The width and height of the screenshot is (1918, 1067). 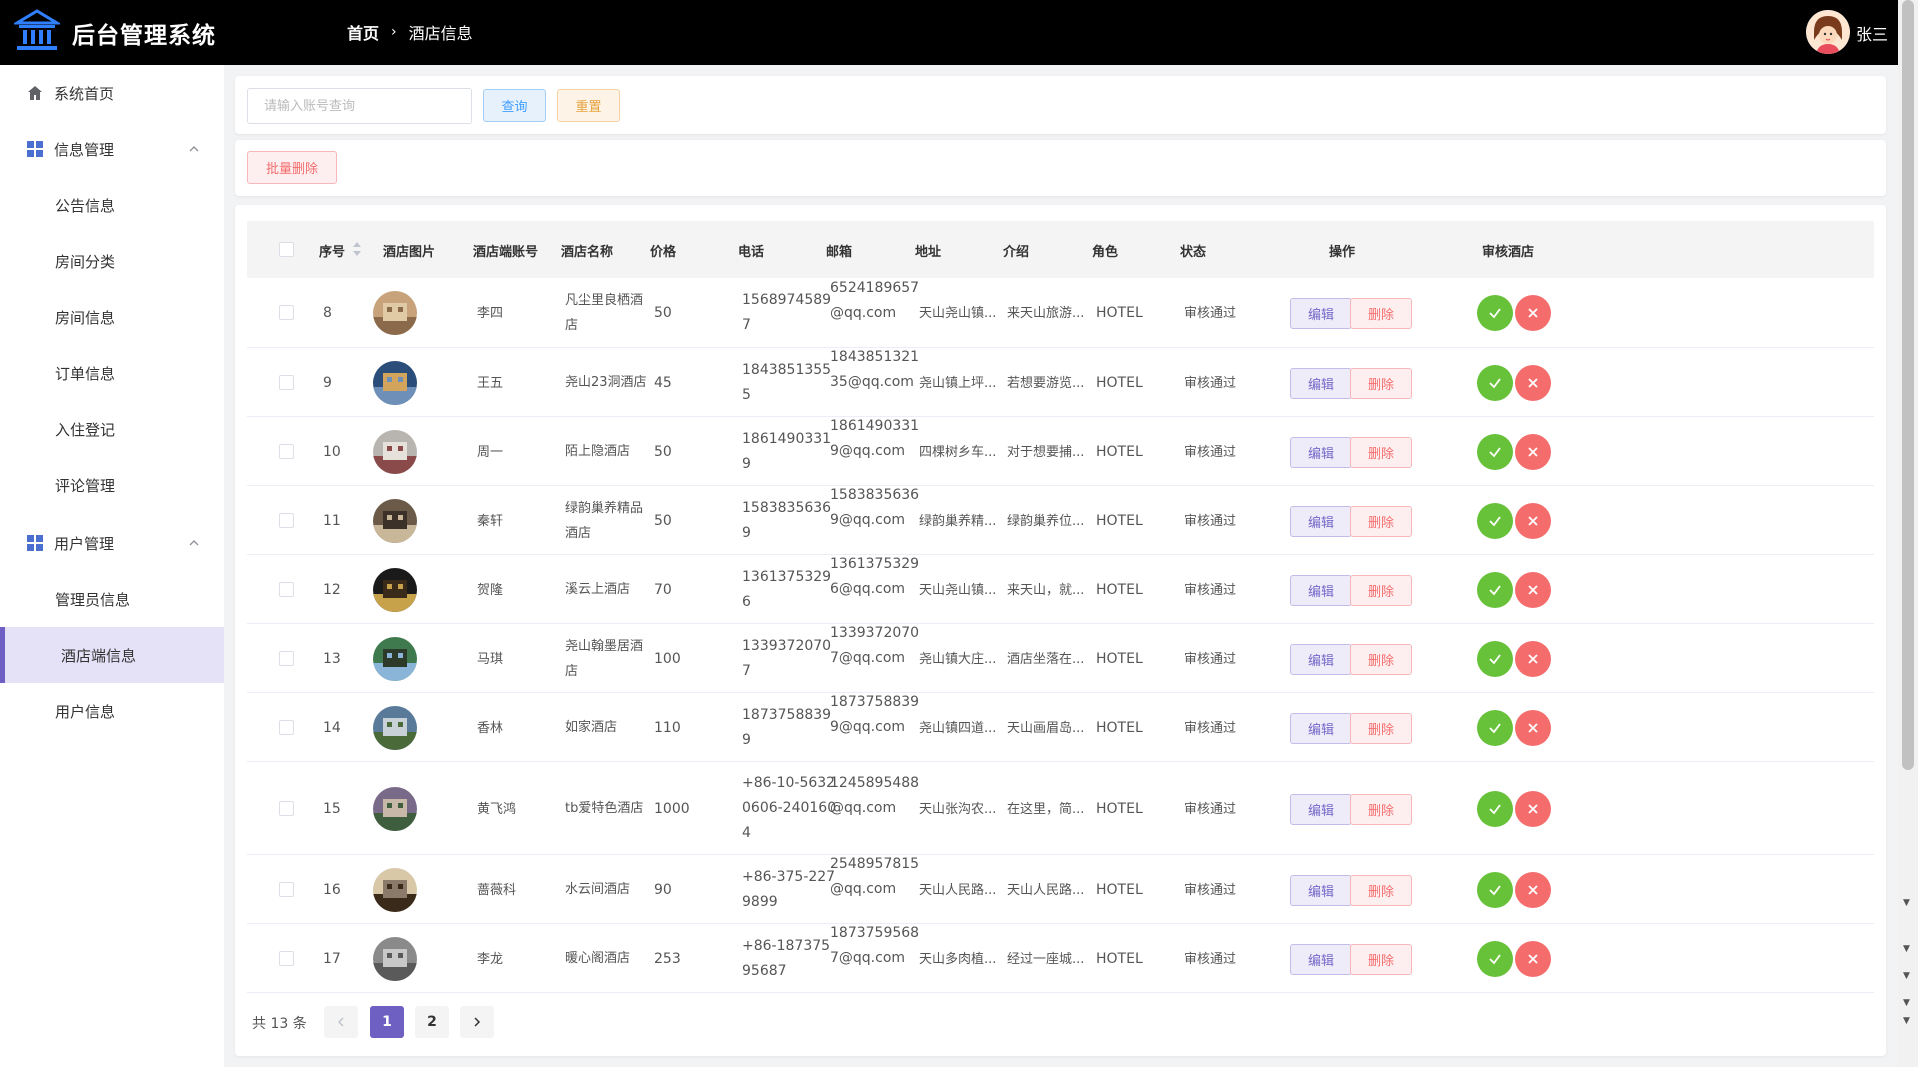 I want to click on query-button: 查询, so click(x=514, y=105).